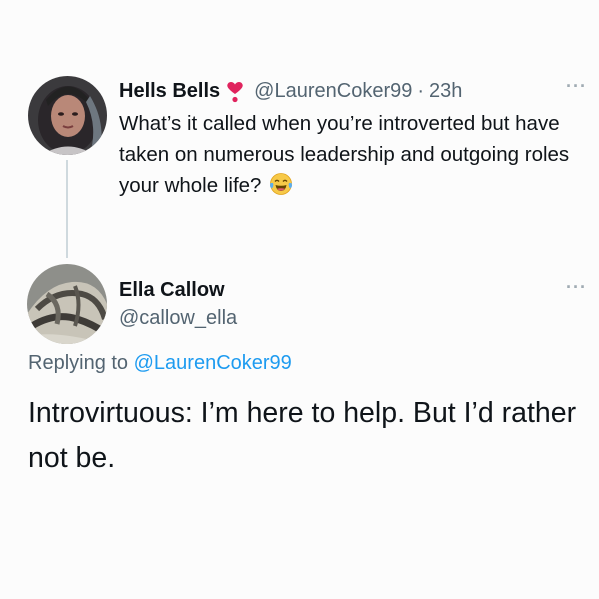  What do you see at coordinates (78, 363) in the screenshot?
I see `replying-to-label: Replying to` at bounding box center [78, 363].